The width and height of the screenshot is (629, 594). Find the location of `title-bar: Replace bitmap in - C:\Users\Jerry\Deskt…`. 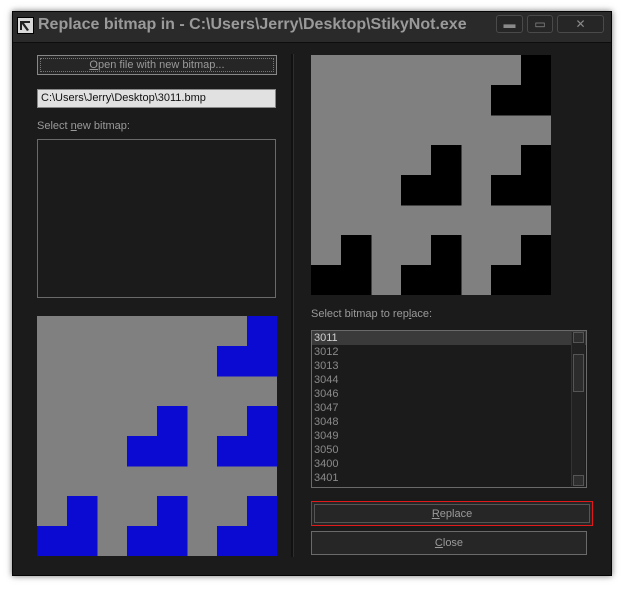

title-bar: Replace bitmap in - C:\Users\Jerry\Deskt… is located at coordinates (312, 27).